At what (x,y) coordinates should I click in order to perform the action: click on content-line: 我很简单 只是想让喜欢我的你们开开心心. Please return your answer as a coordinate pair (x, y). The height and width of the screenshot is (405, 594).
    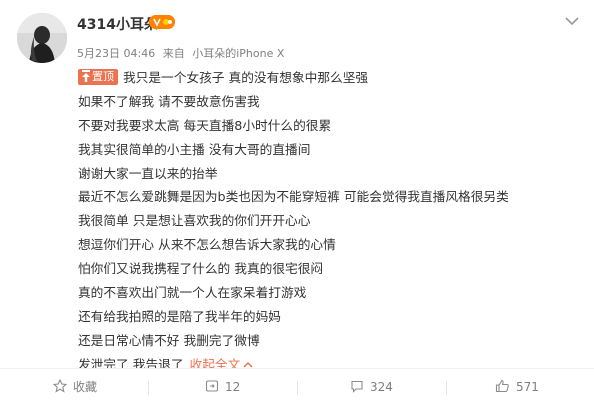
    Looking at the image, I should click on (194, 221).